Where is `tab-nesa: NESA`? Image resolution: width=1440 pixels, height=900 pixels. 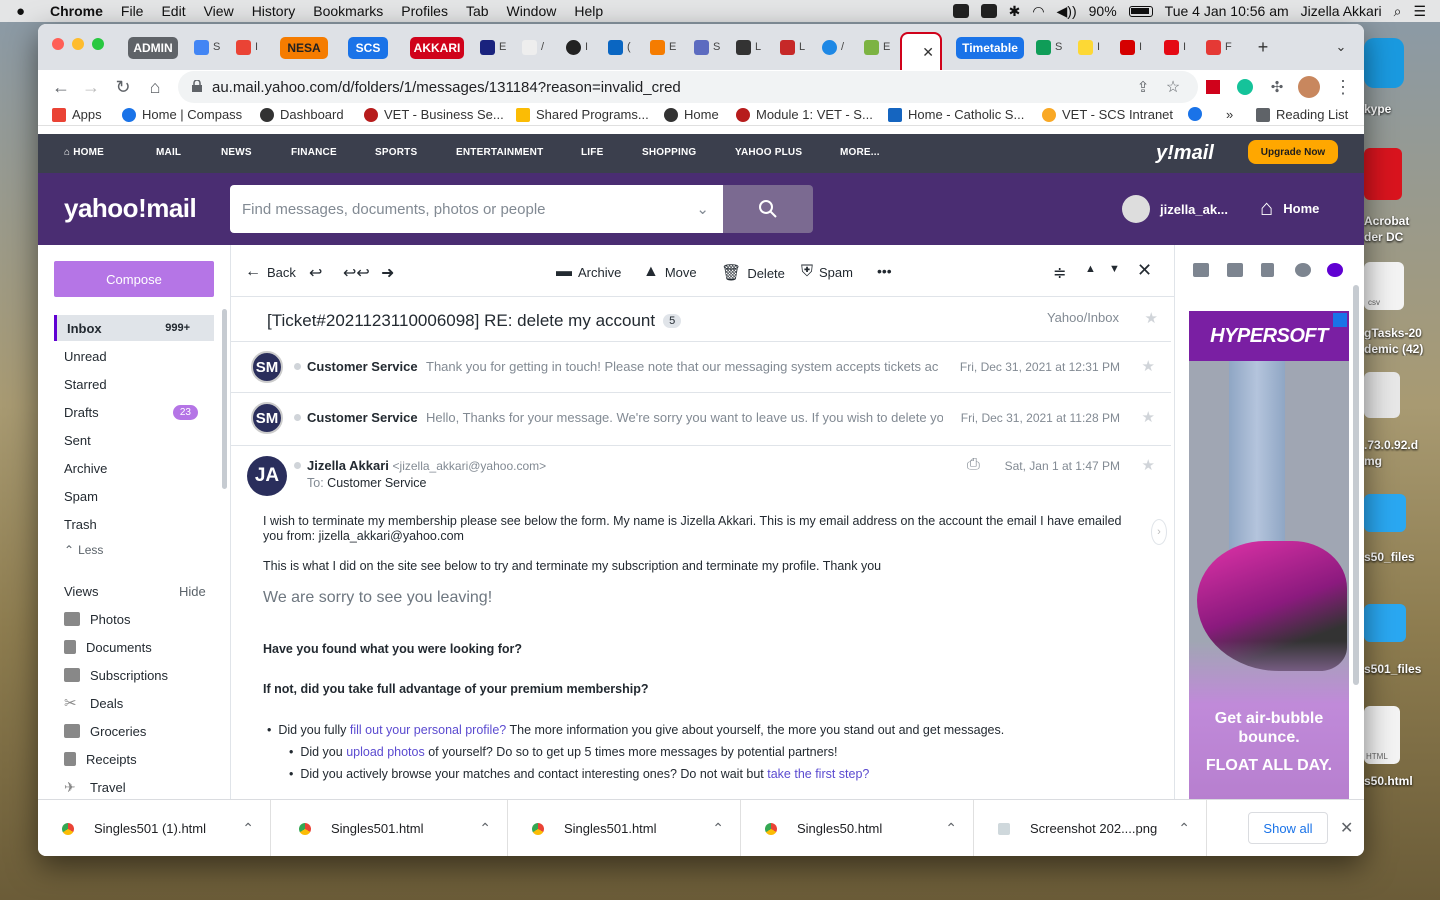 tab-nesa: NESA is located at coordinates (304, 48).